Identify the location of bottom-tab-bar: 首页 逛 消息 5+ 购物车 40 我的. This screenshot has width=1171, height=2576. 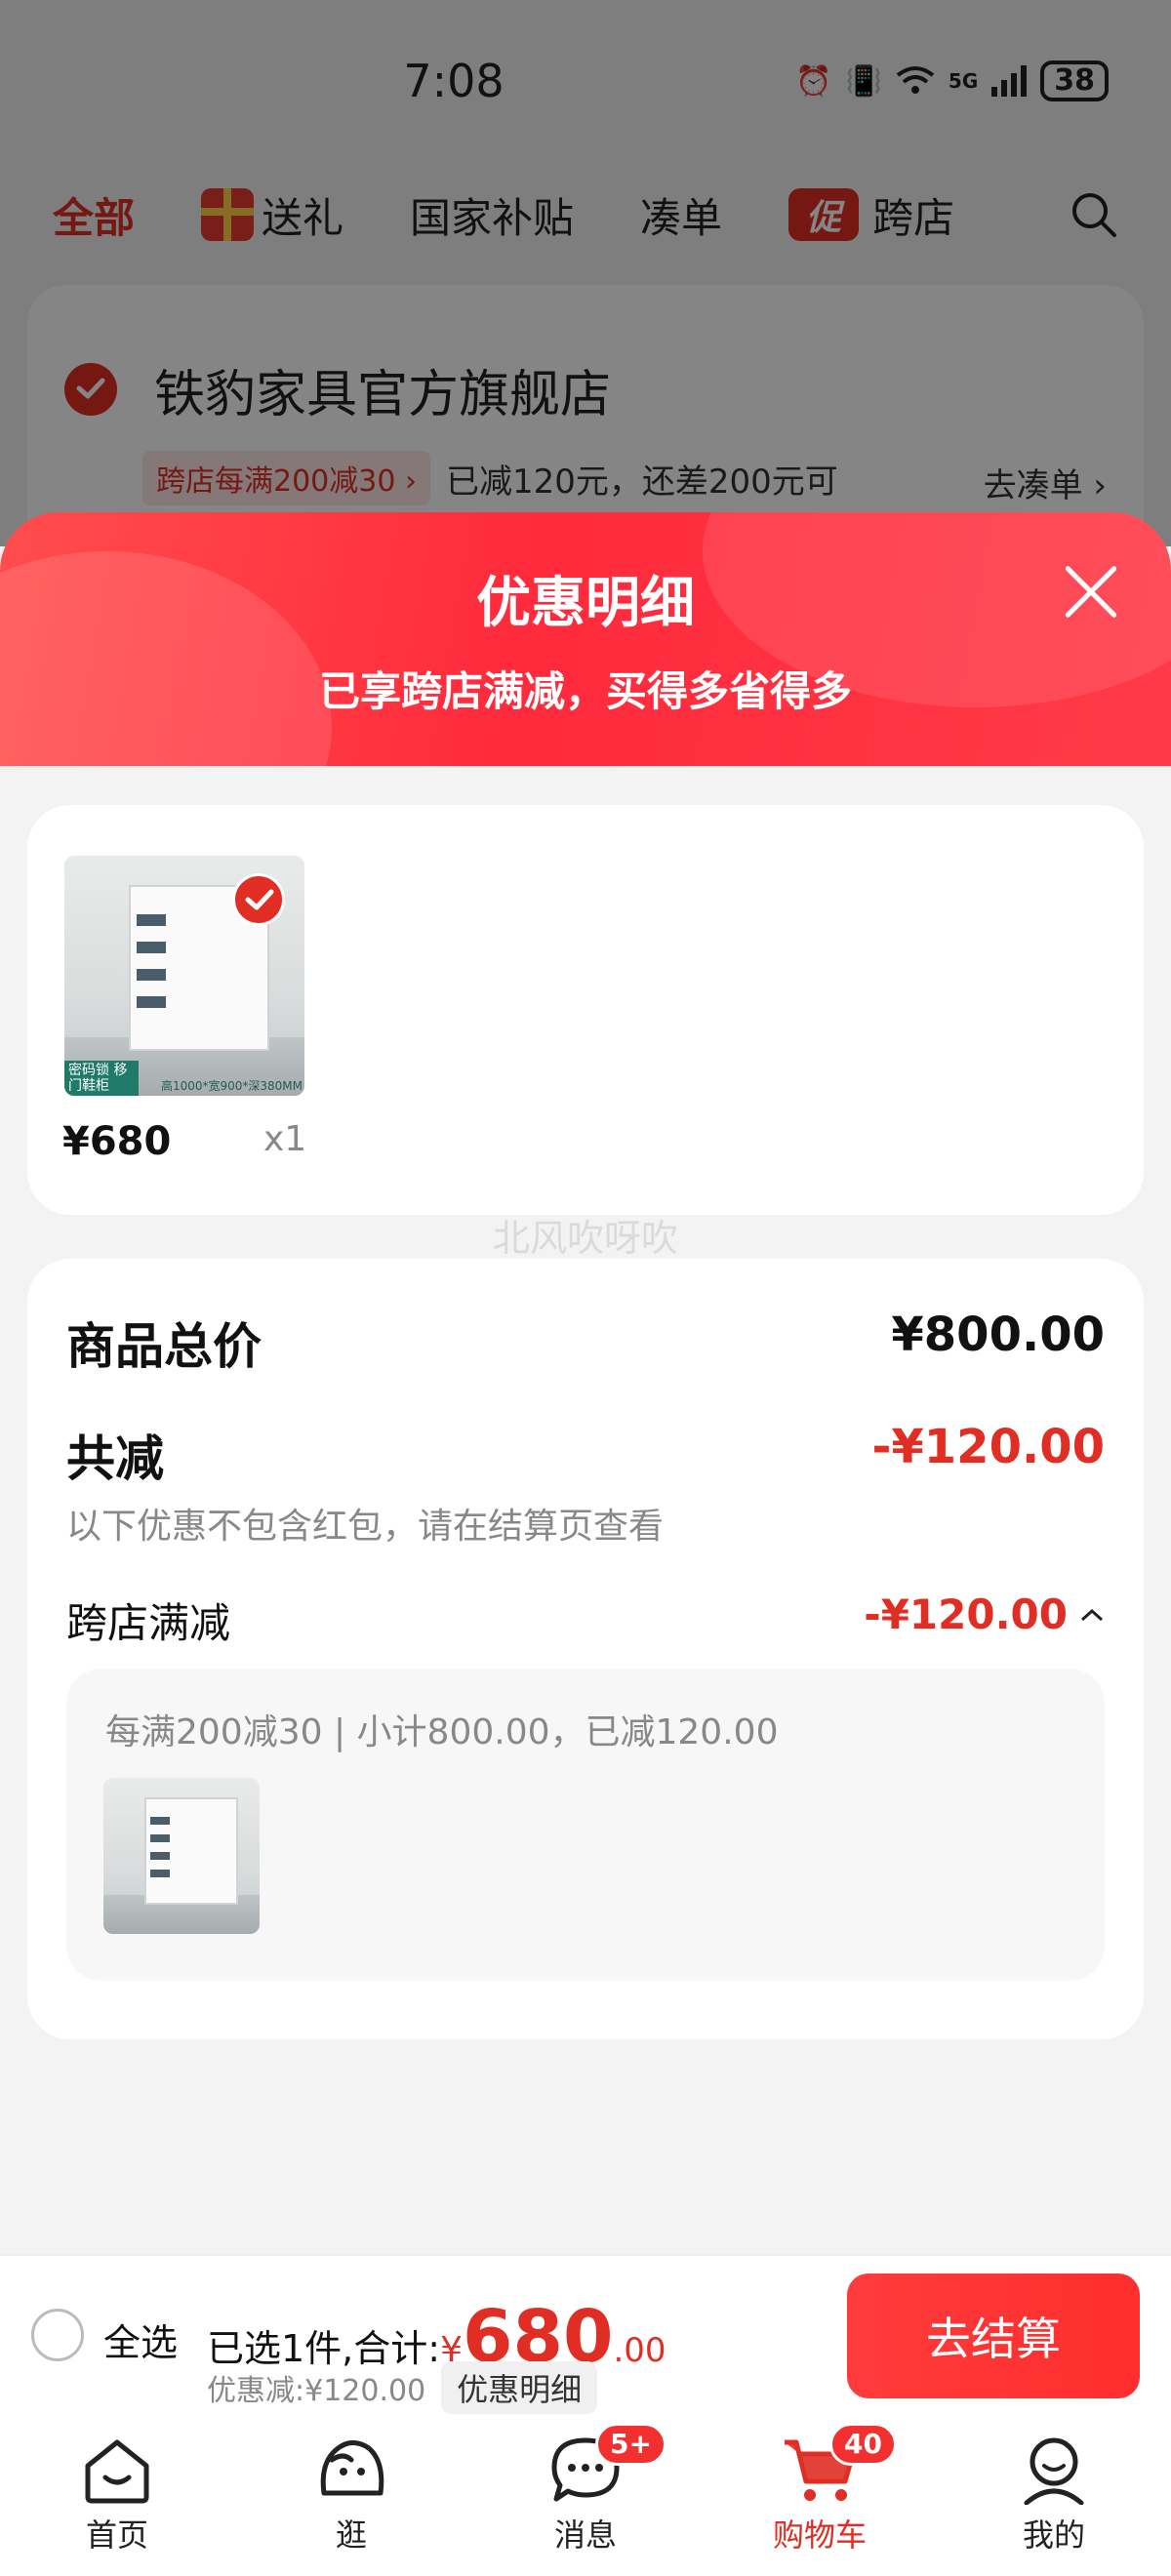
(585, 2495).